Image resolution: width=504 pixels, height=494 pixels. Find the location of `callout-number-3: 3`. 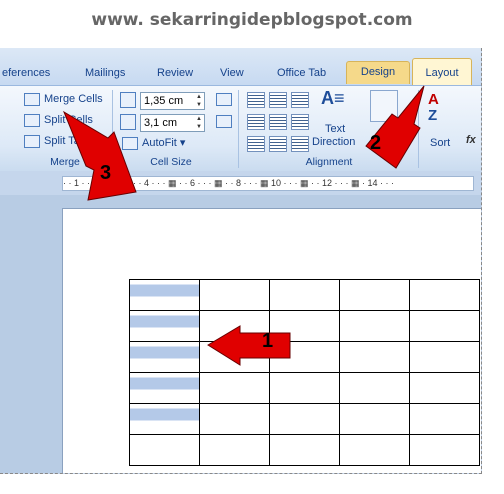

callout-number-3: 3 is located at coordinates (106, 173).